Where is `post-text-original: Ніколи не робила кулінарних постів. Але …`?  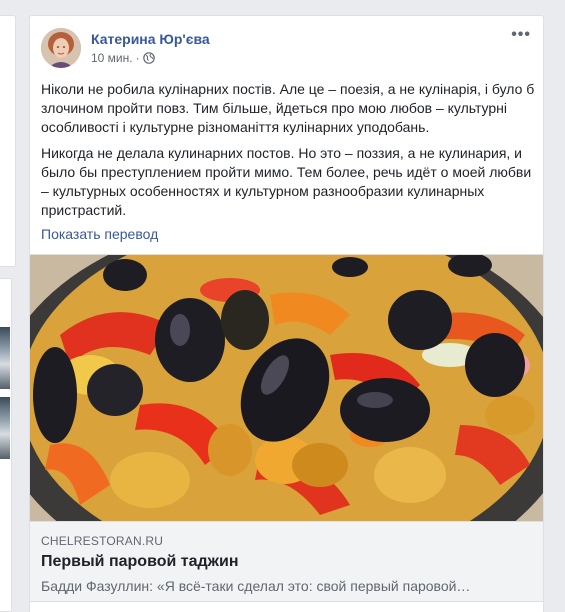 post-text-original: Ніколи не робила кулінарних постів. Але … is located at coordinates (288, 108).